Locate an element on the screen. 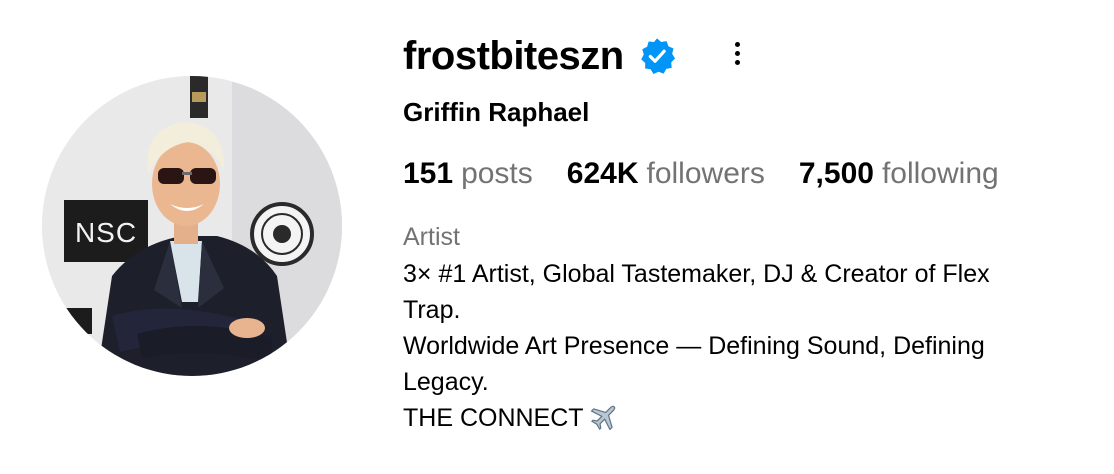  more-options-icon is located at coordinates (737, 53).